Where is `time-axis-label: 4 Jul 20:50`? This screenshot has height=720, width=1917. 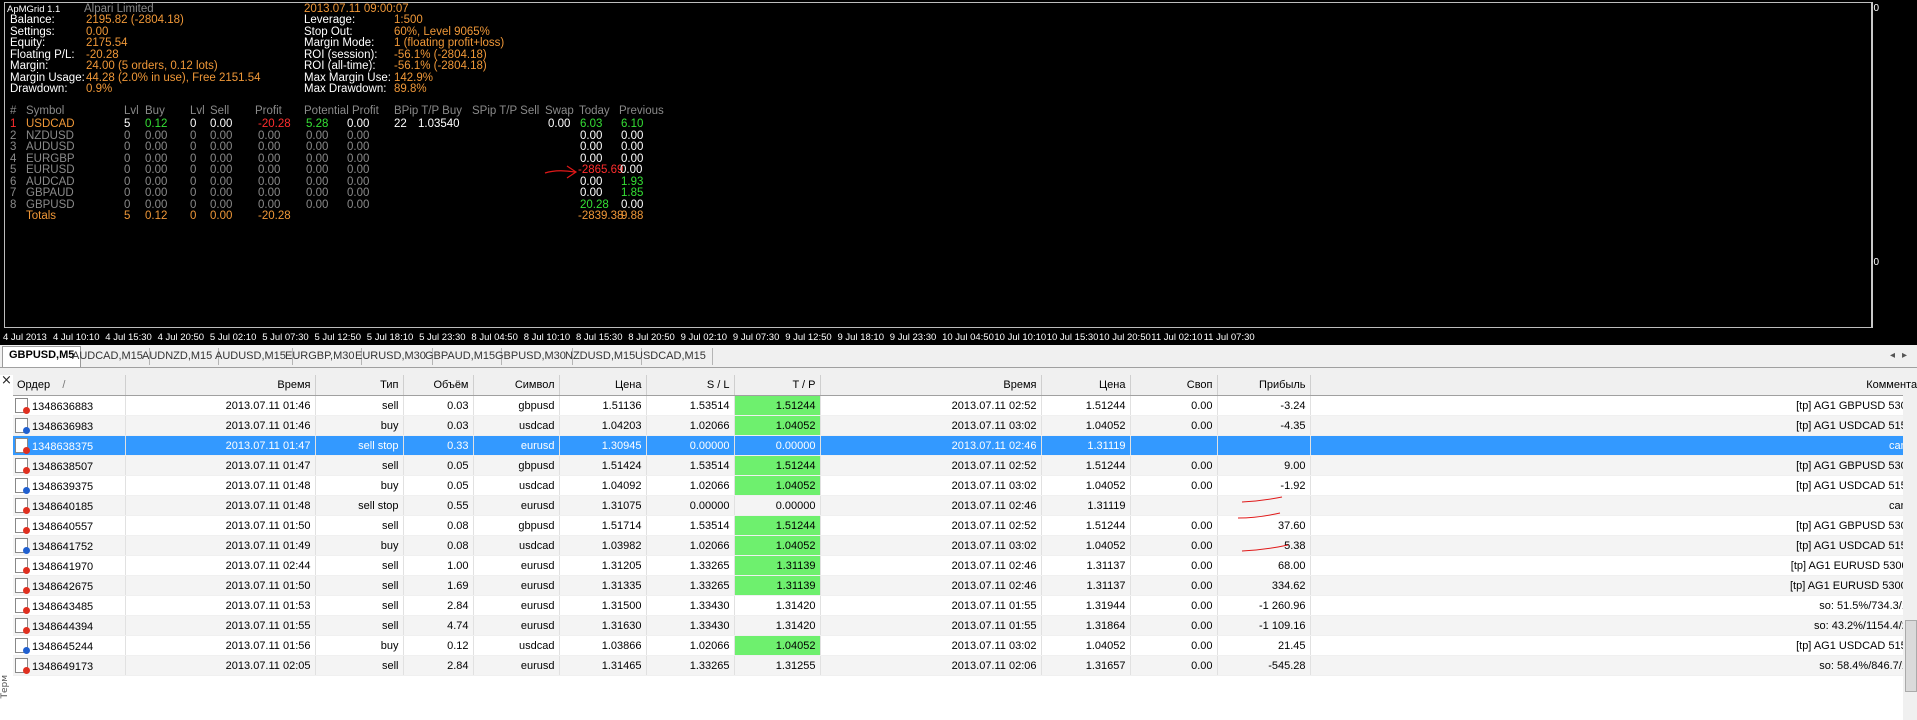
time-axis-label: 4 Jul 20:50 is located at coordinates (181, 337).